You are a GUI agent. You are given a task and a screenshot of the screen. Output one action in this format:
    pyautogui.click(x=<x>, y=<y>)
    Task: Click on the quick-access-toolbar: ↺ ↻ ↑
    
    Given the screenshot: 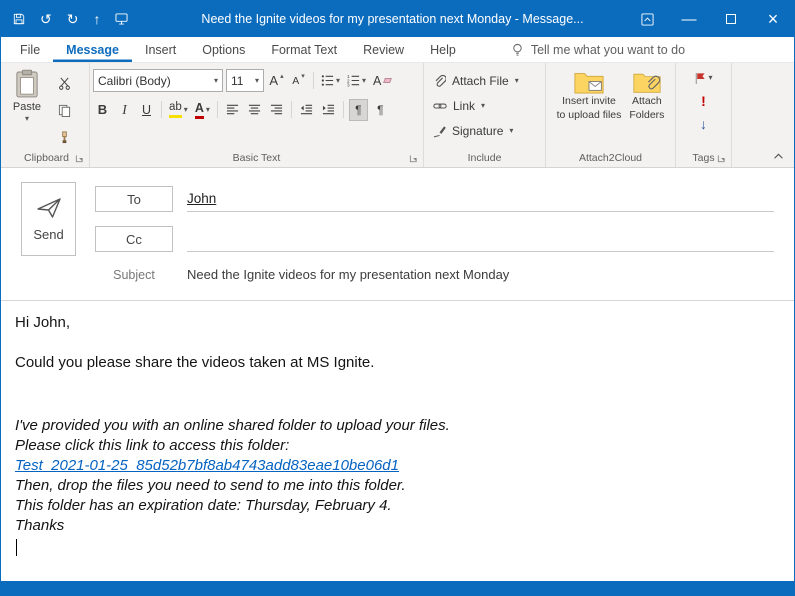 What is the action you would take?
    pyautogui.click(x=64, y=19)
    